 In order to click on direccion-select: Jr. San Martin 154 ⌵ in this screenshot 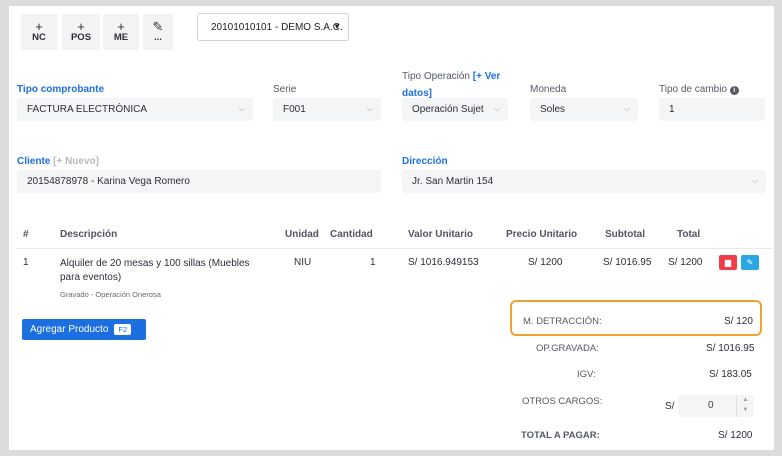, I will do `click(584, 181)`.